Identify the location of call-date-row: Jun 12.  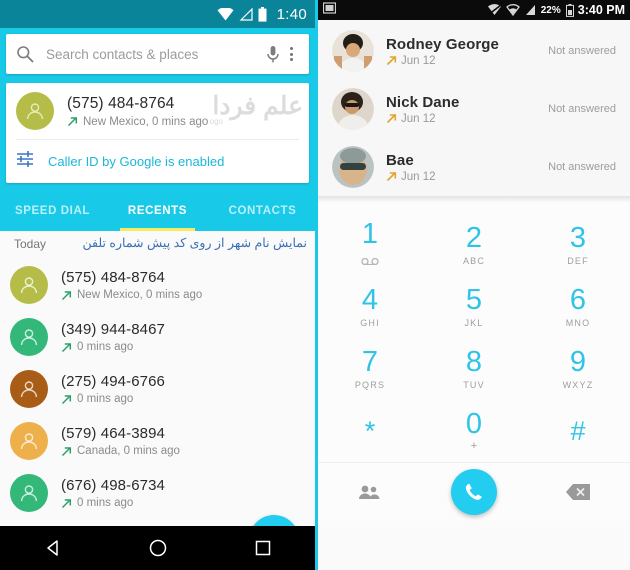
(467, 177).